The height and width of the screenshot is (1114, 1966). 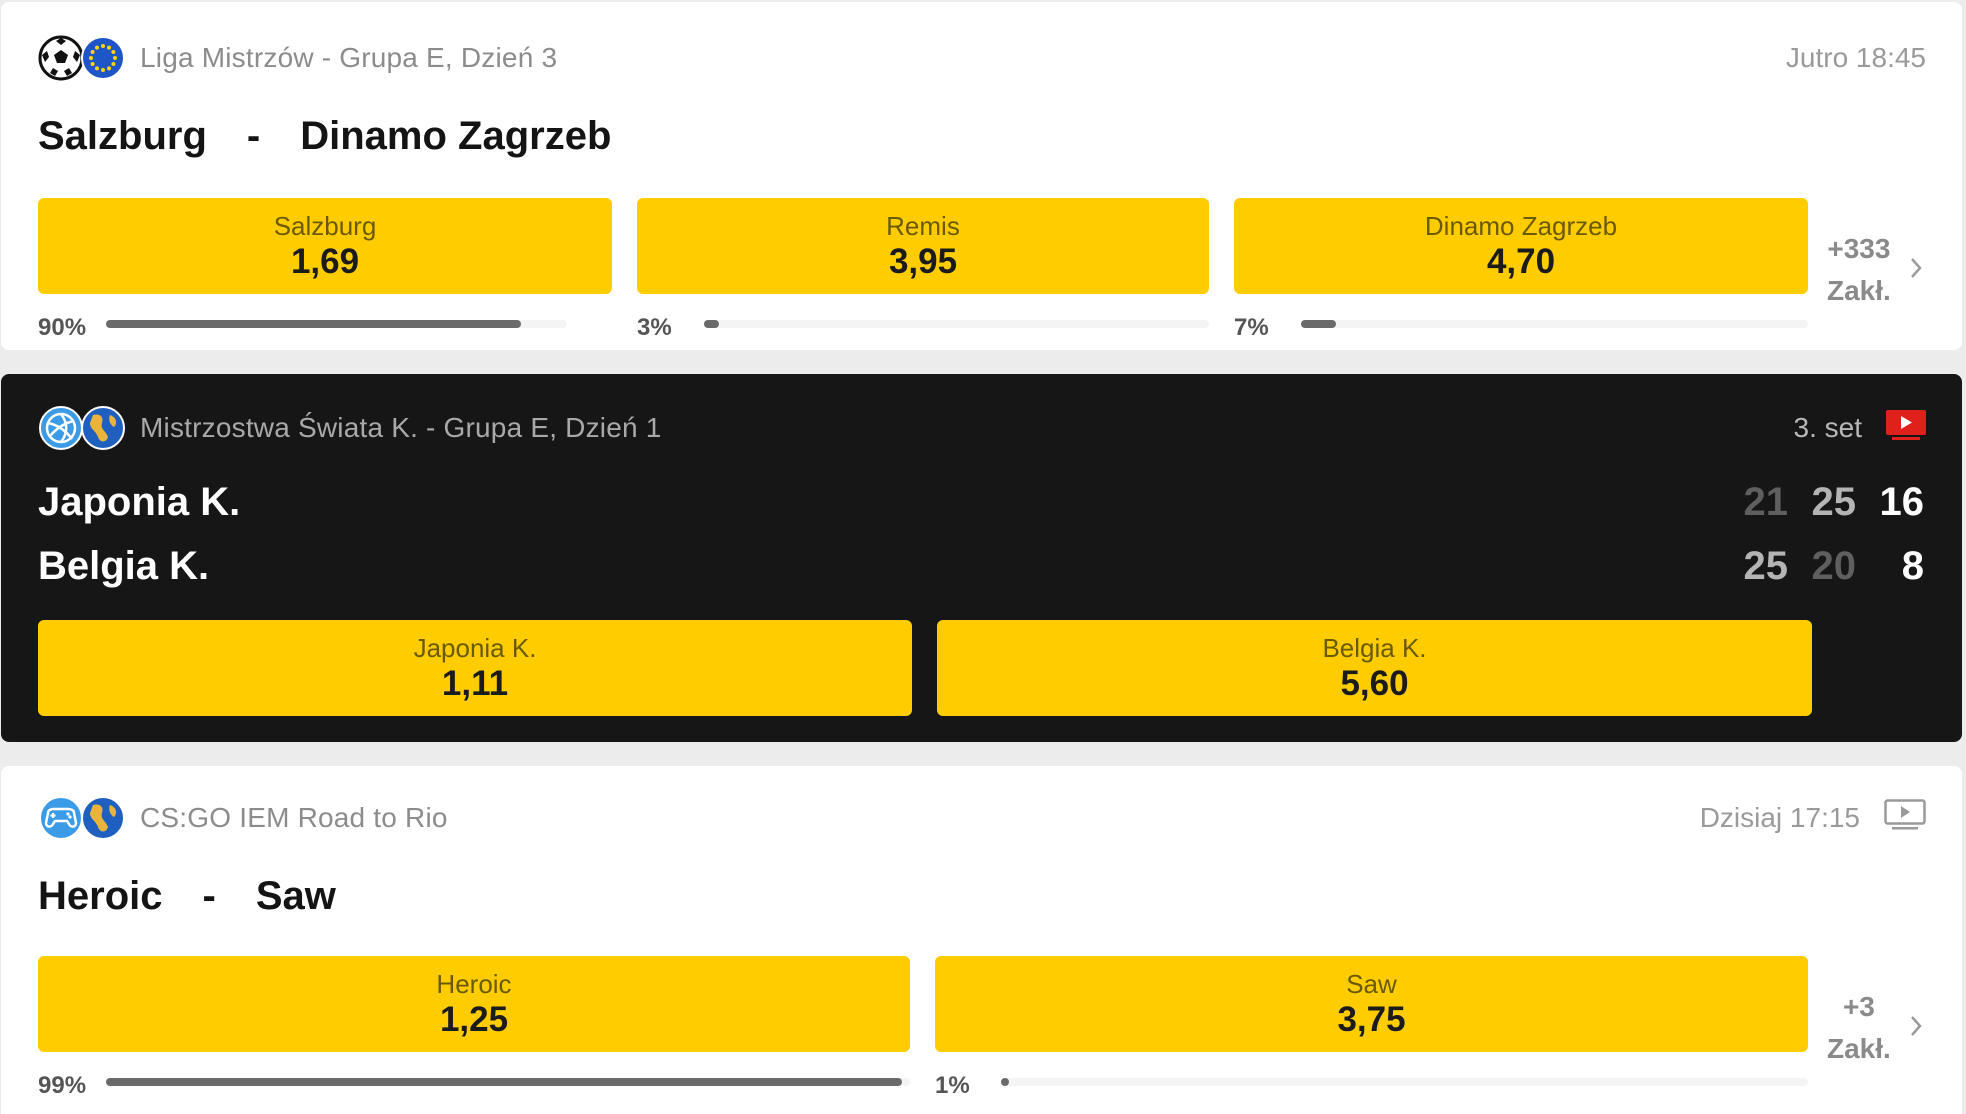 I want to click on soccer-ball-icon, so click(x=61, y=58).